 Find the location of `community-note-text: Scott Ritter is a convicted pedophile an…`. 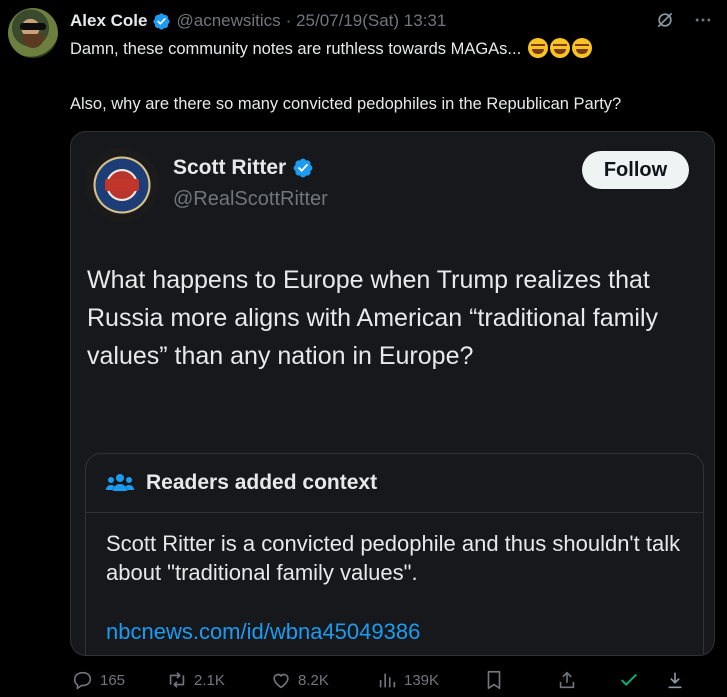

community-note-text: Scott Ritter is a convicted pedophile an… is located at coordinates (393, 558).